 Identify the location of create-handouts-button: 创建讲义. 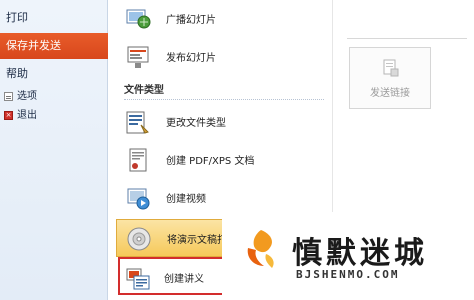
(173, 276).